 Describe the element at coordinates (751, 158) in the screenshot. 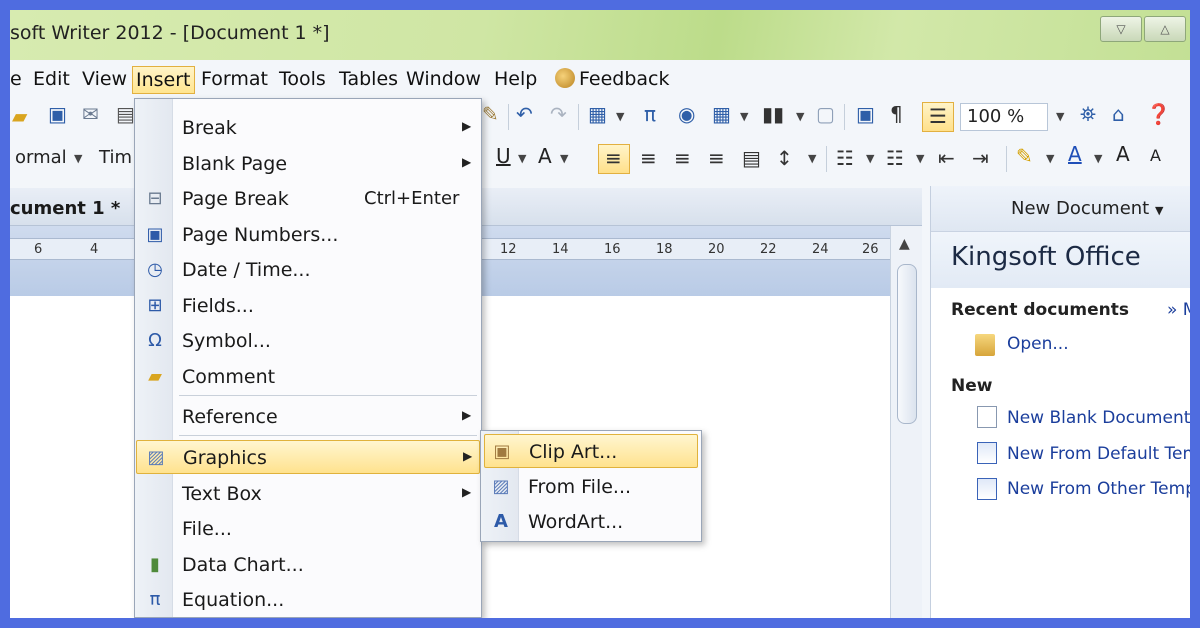

I see `distribute-icon: ▤` at that location.